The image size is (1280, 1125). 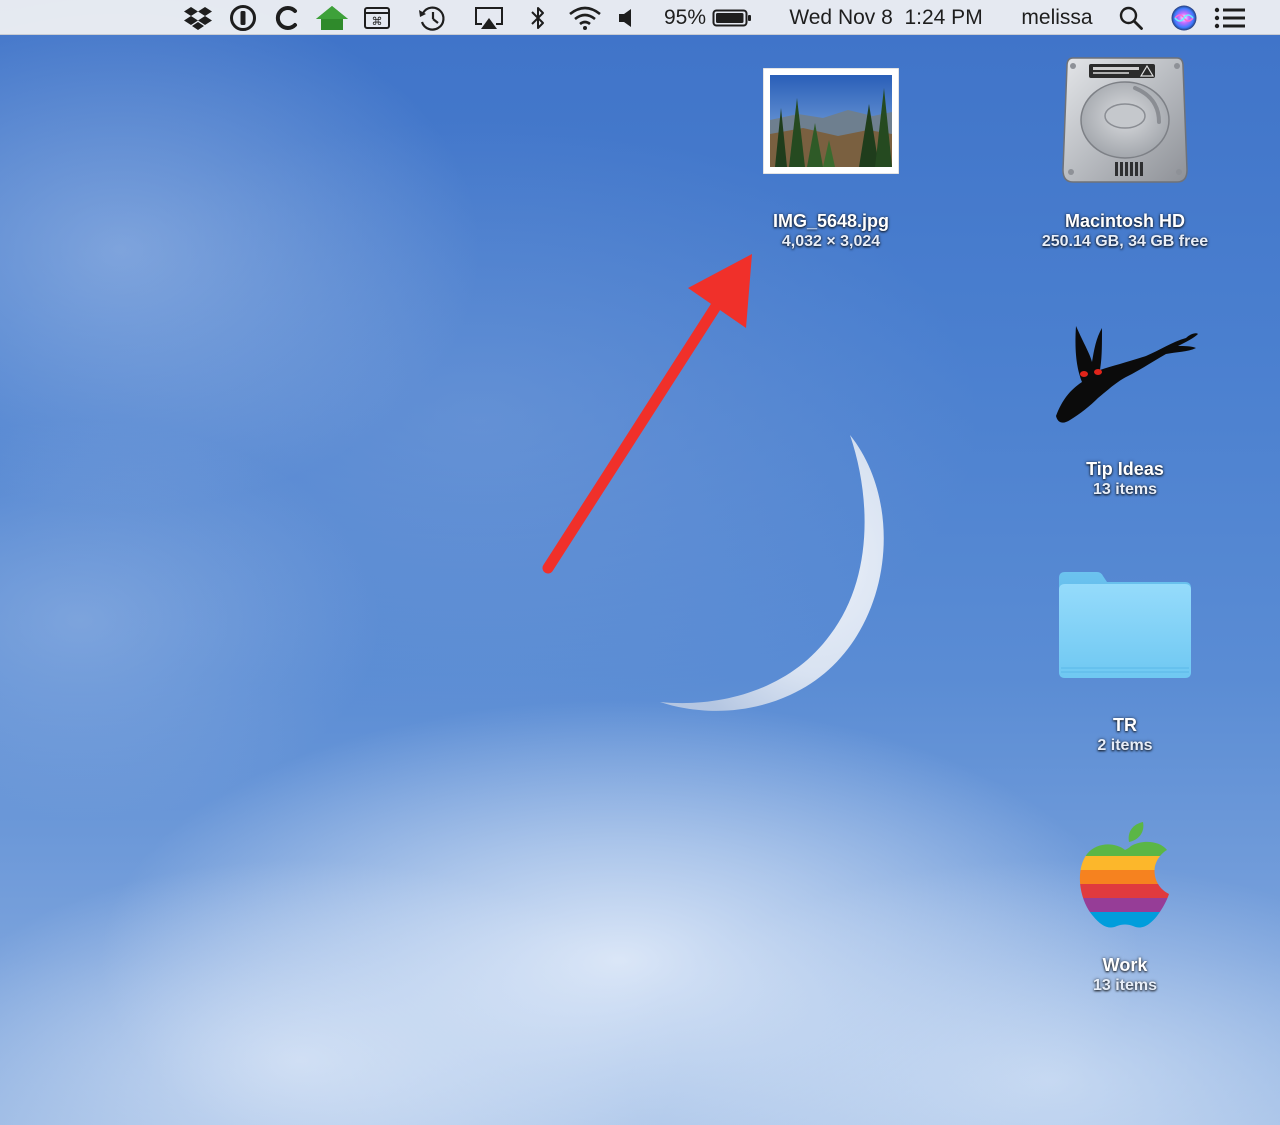 I want to click on notification-center-icon, so click(x=1230, y=17).